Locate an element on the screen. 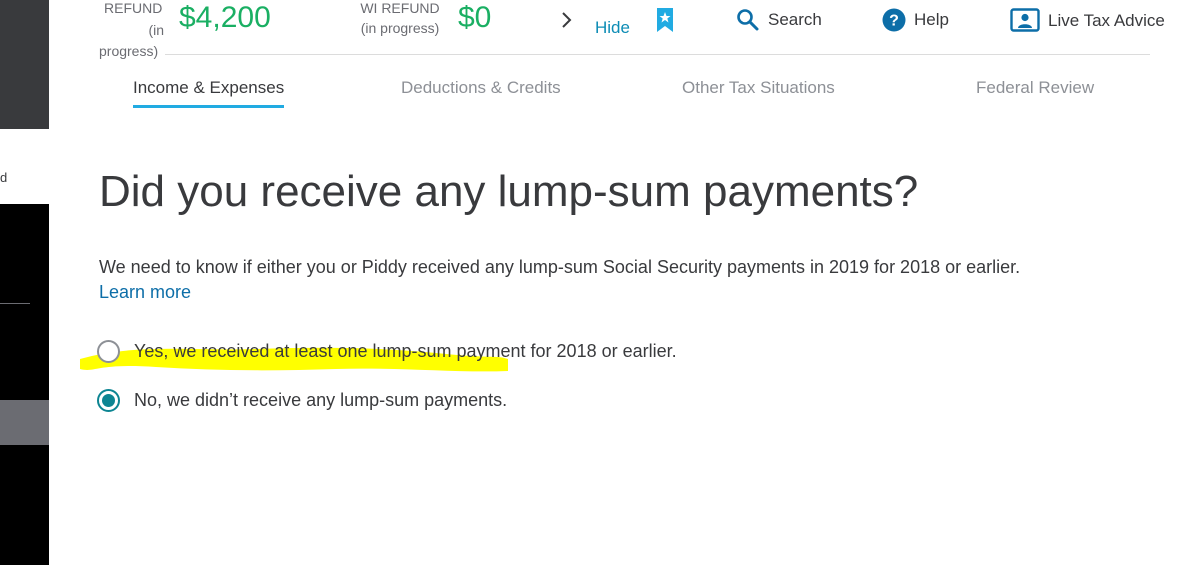  state-refund-amount: $0 is located at coordinates (474, 18).